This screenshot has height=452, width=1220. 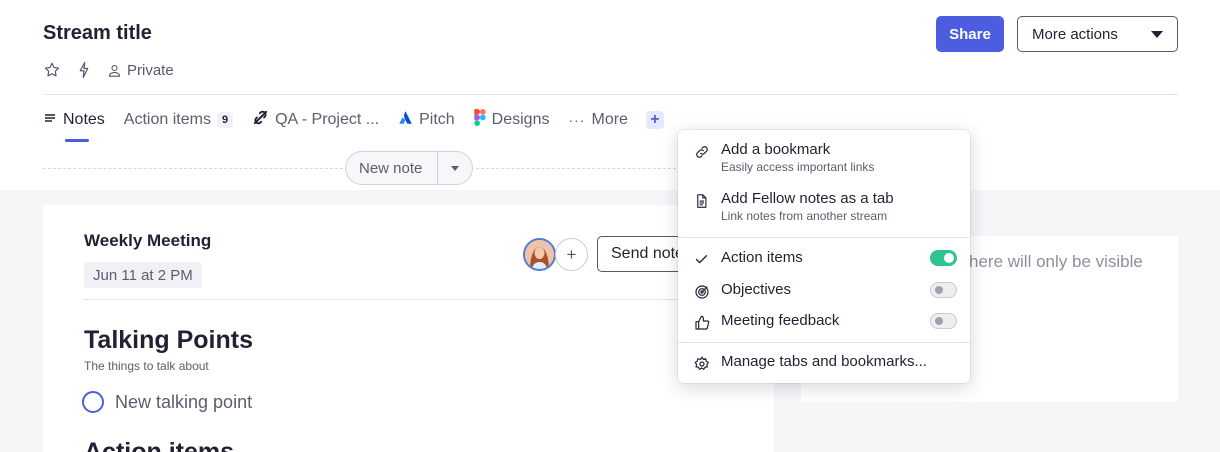 What do you see at coordinates (143, 275) in the screenshot?
I see `meeting-date: Jun 11 at 2 PM` at bounding box center [143, 275].